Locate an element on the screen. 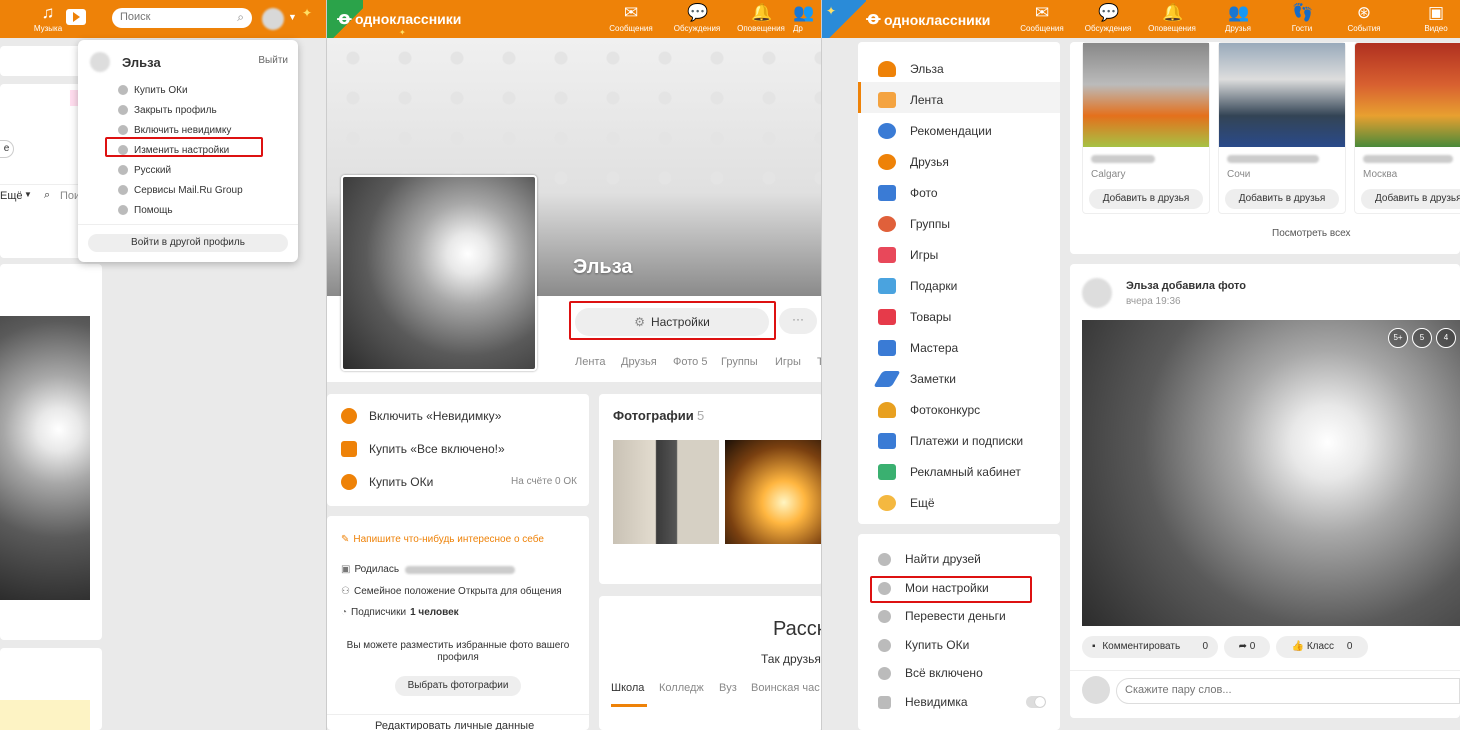  menu-item-photo-contest: Фотоконкурс is located at coordinates (929, 409).